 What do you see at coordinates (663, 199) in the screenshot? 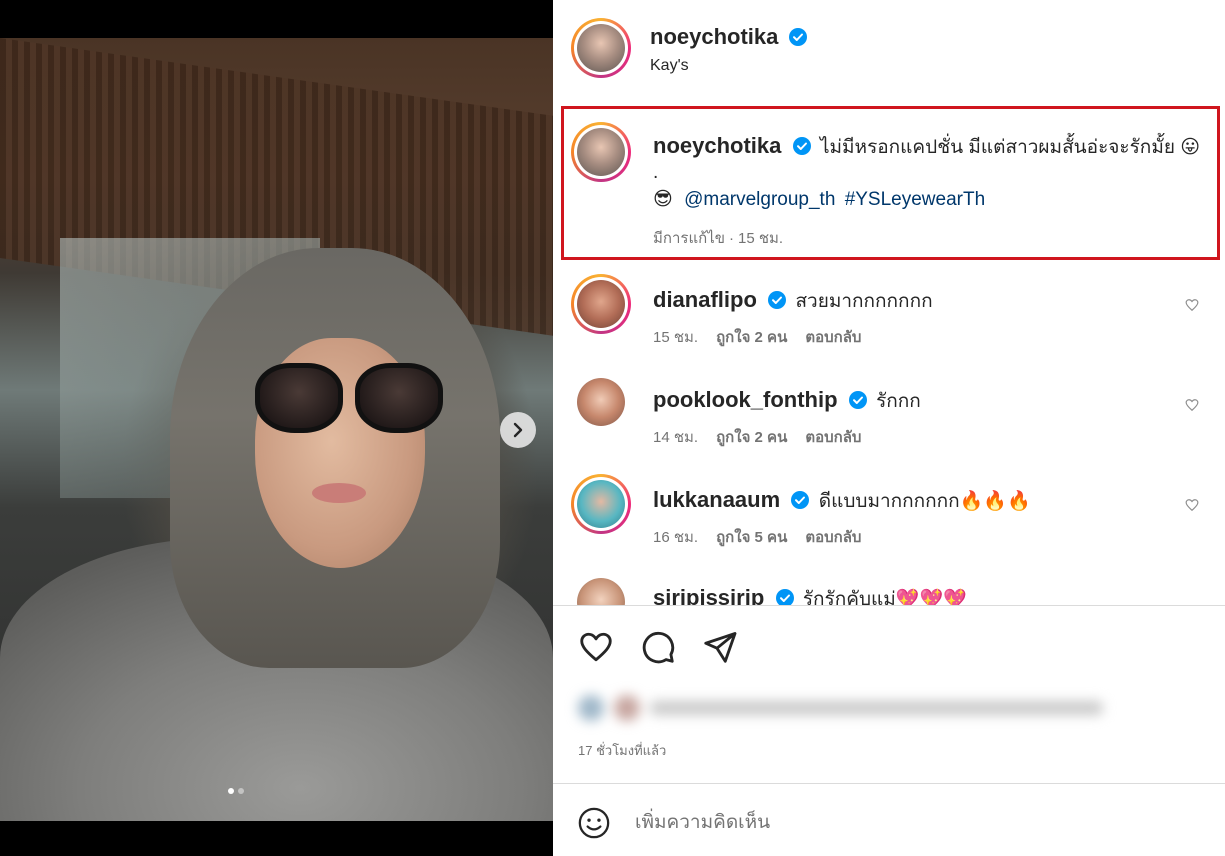
I see `sunglasses-emoji: 😎` at bounding box center [663, 199].